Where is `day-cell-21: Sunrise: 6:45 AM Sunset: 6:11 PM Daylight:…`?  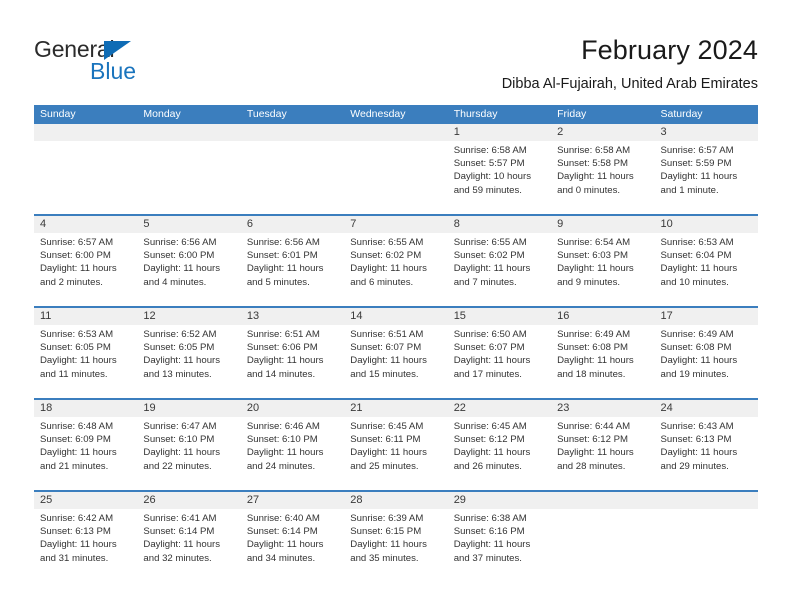
day-cell-21: Sunrise: 6:45 AM Sunset: 6:11 PM Daylight:… is located at coordinates (395, 453).